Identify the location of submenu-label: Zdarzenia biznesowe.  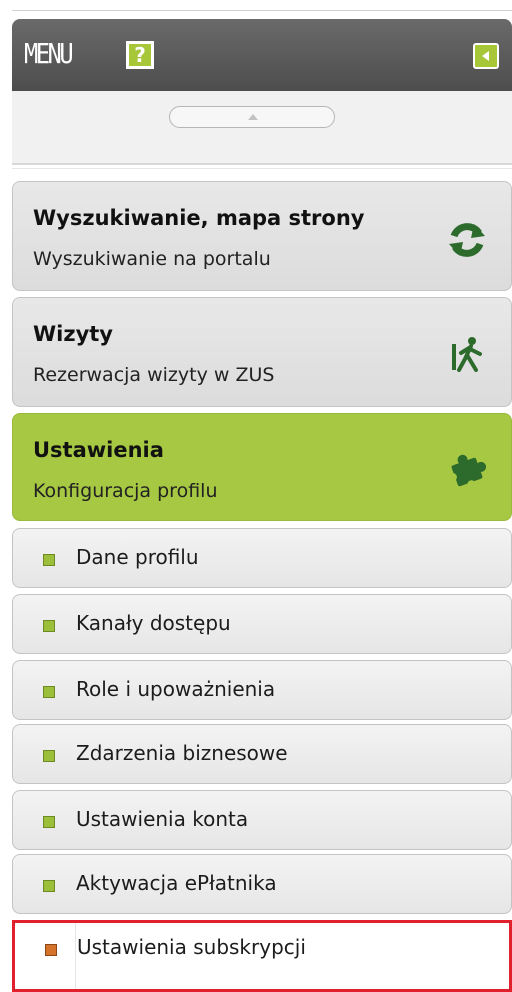
(182, 753).